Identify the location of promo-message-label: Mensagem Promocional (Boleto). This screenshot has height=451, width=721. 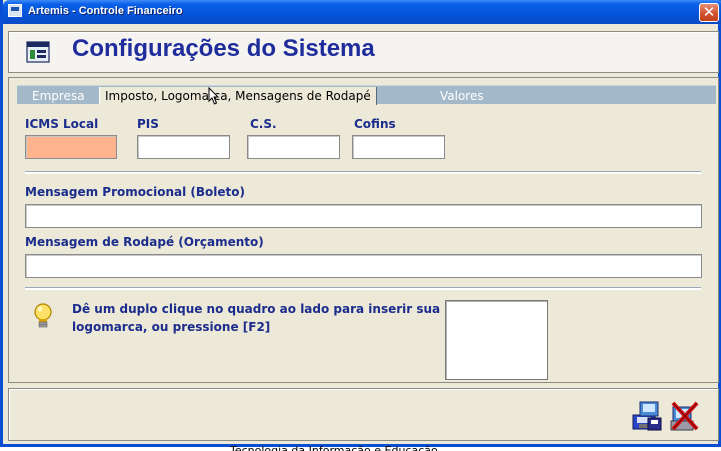
(135, 192).